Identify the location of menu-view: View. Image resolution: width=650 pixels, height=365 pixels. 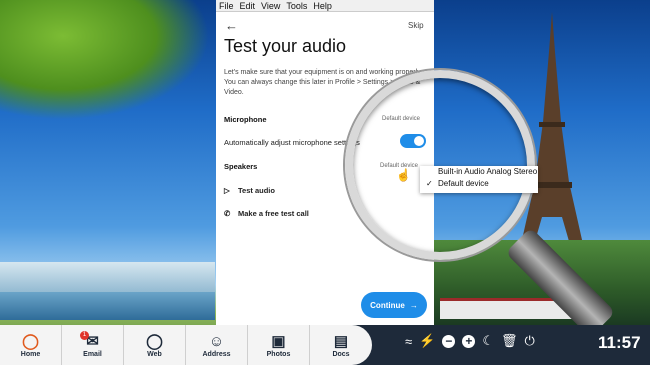
(270, 6).